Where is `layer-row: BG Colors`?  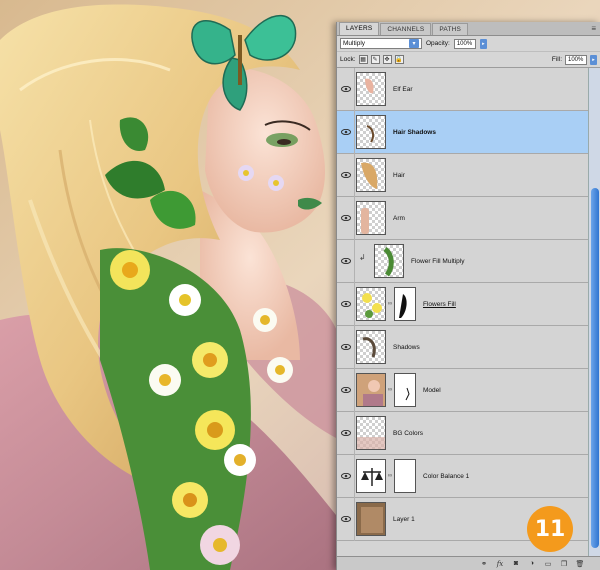
layer-row: BG Colors is located at coordinates (463, 433).